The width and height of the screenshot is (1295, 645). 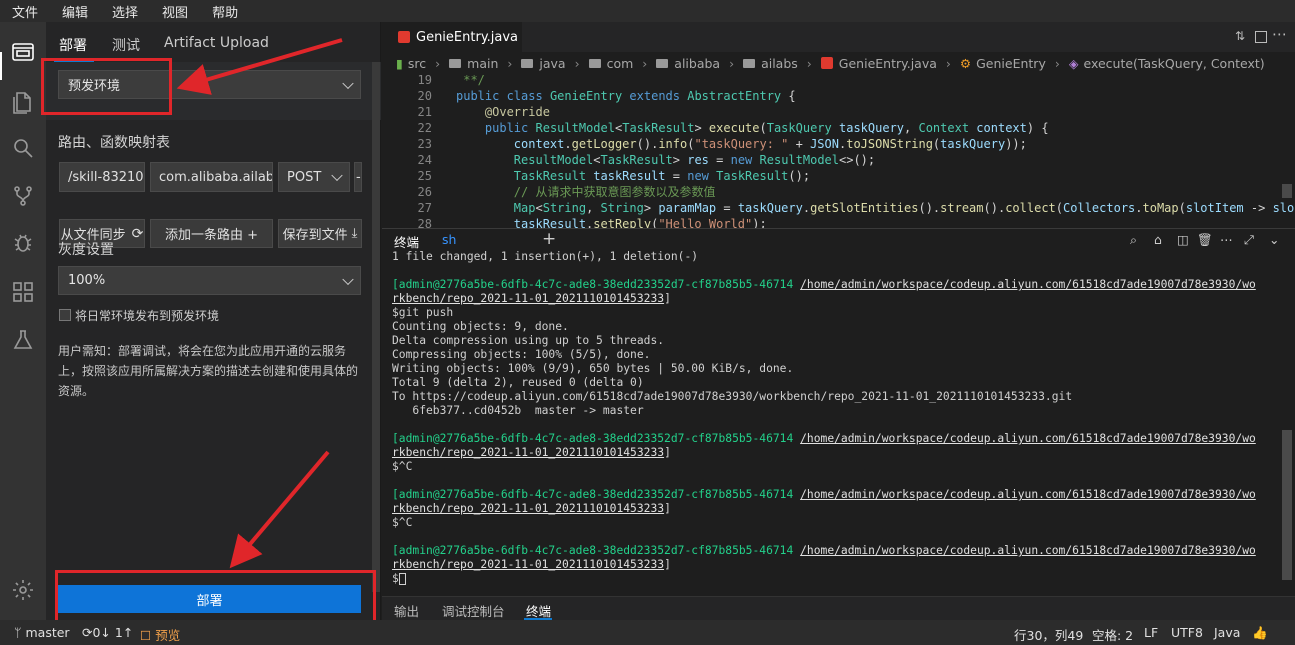 I want to click on line-number: 26, so click(x=424, y=192).